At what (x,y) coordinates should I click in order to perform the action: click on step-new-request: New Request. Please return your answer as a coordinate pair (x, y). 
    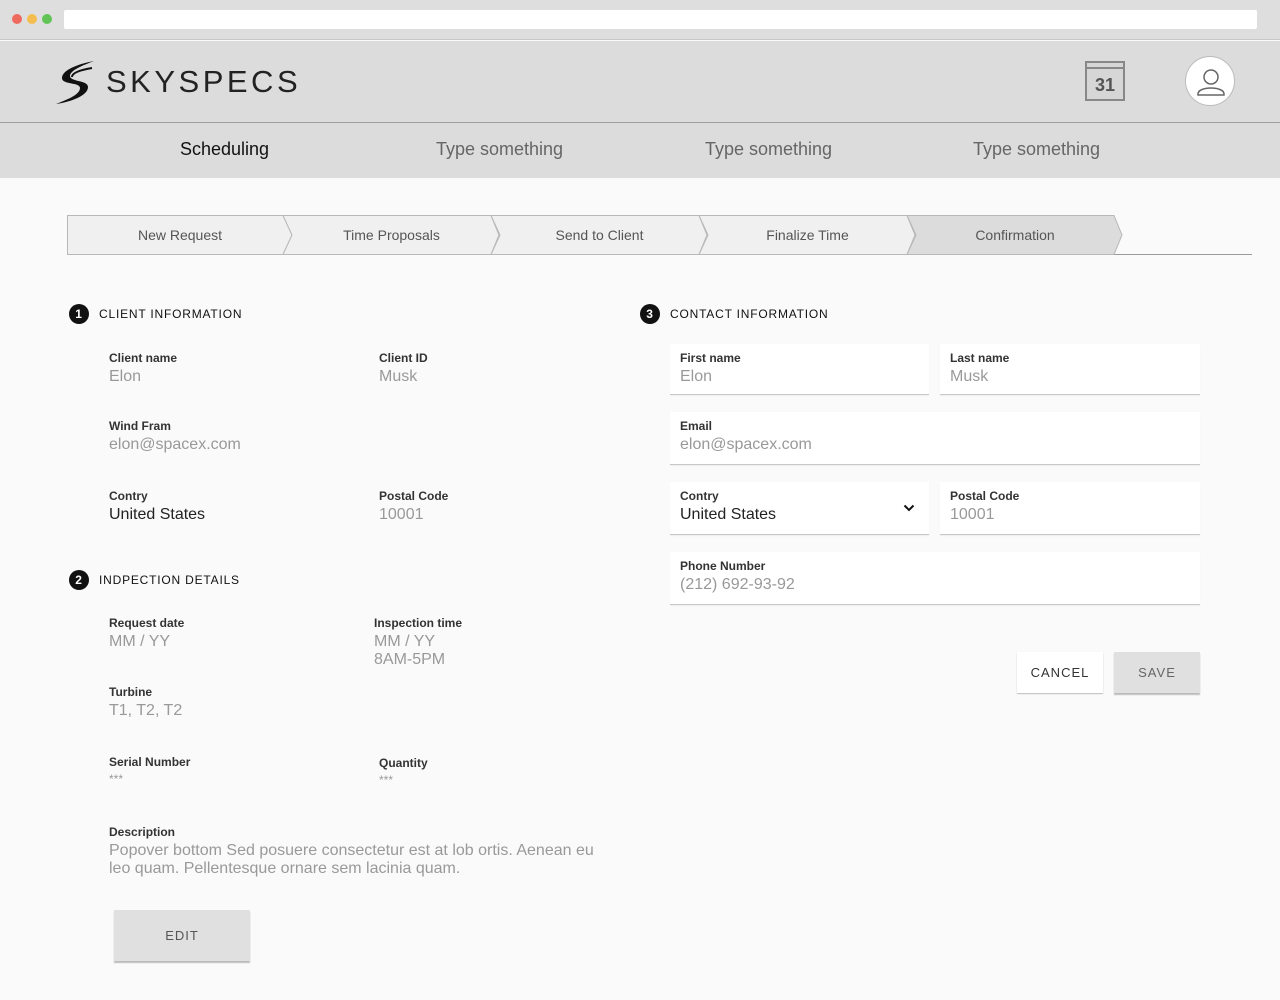
    Looking at the image, I should click on (180, 235).